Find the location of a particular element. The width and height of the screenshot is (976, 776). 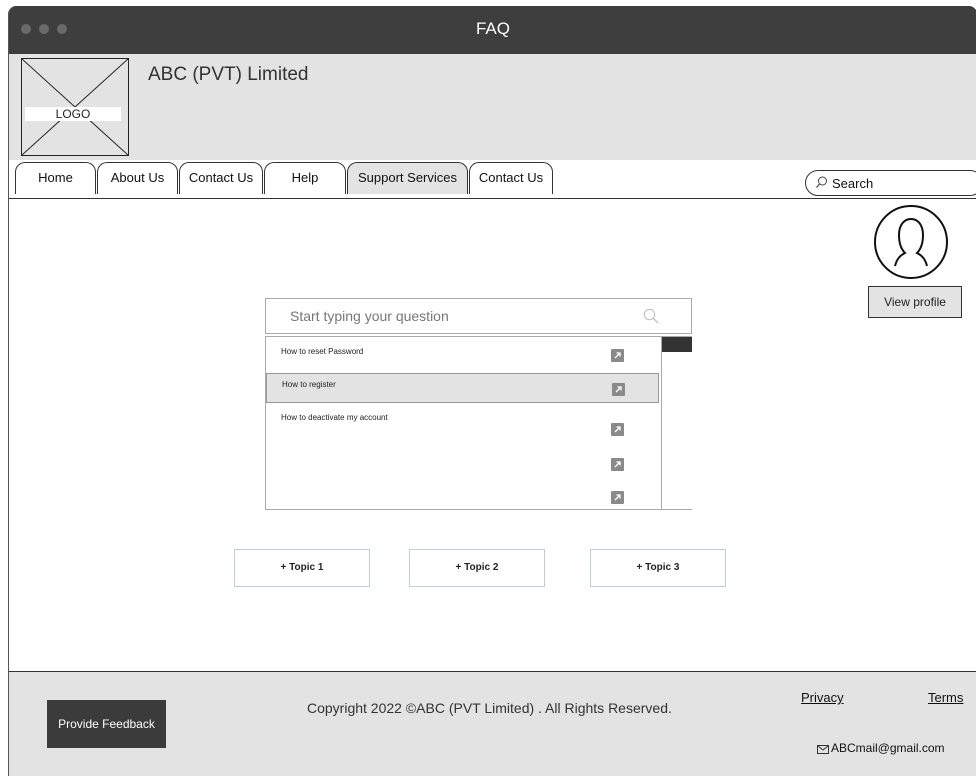

faq-input-placeholder: Start typing your question is located at coordinates (369, 316).